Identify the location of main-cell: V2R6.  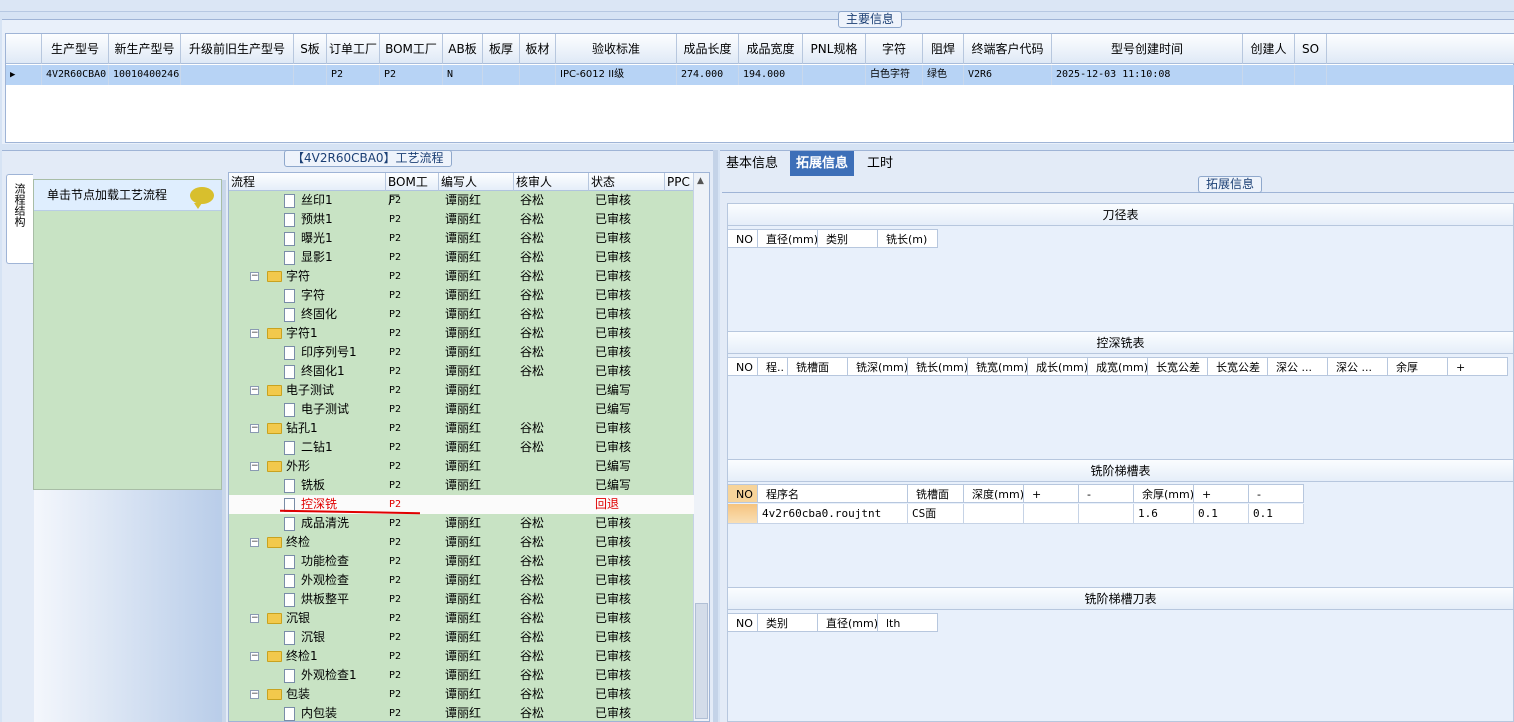
(1008, 75).